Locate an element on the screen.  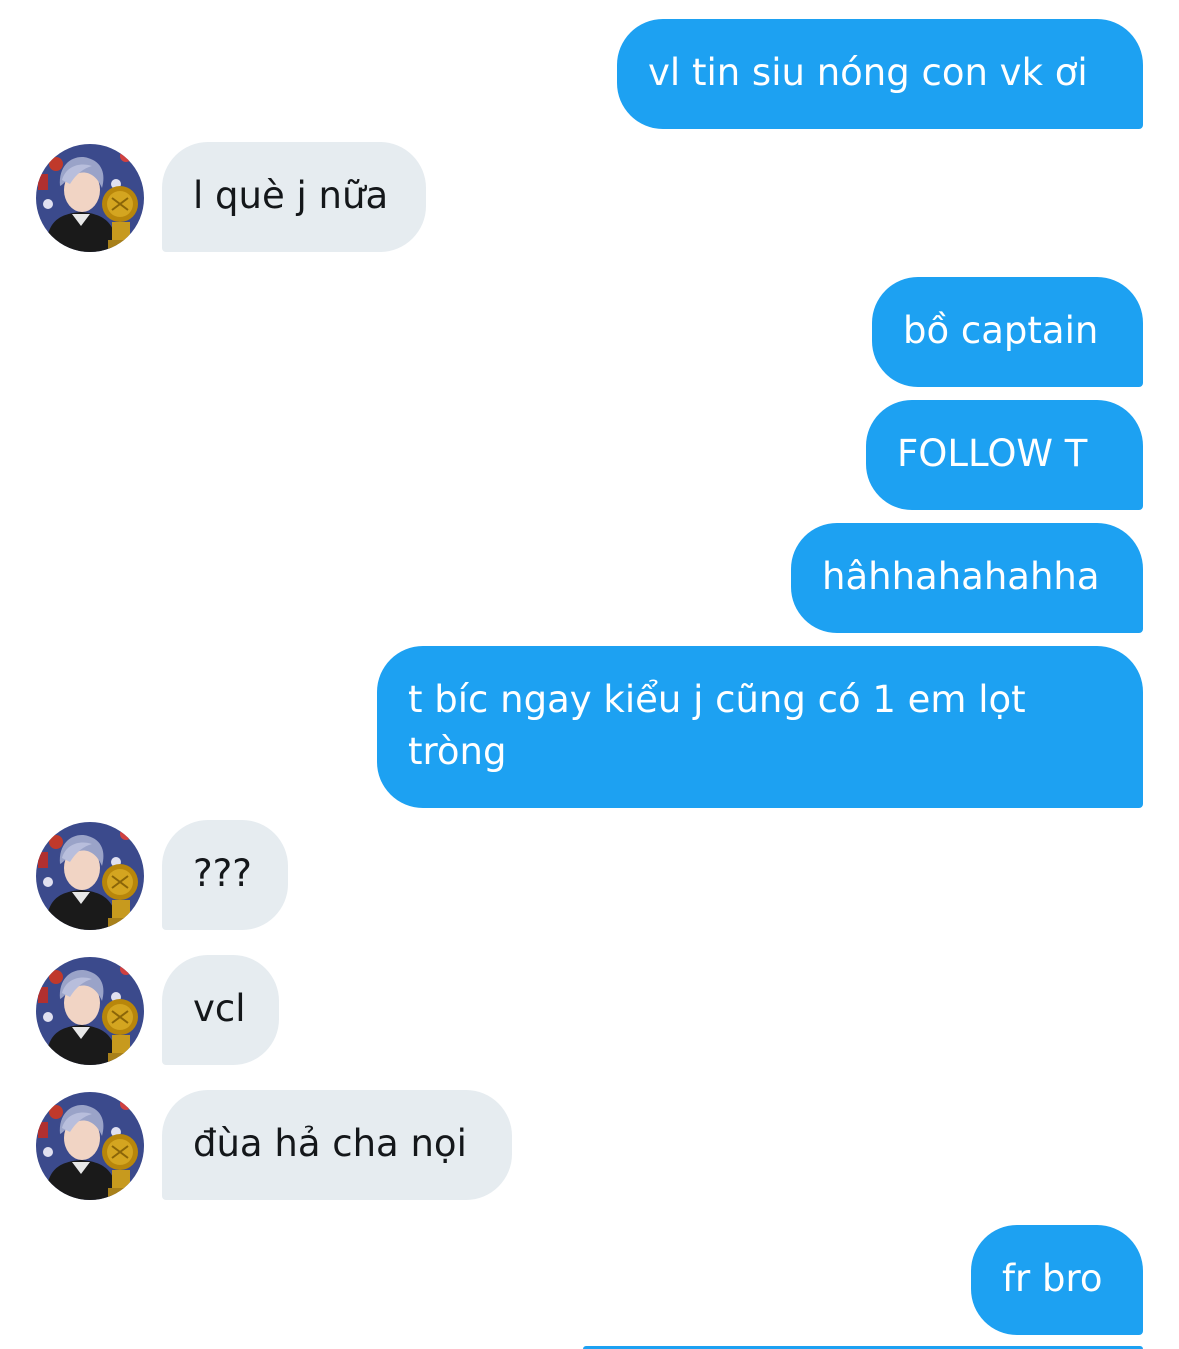
message-bubble-sent: FOLLOW T is located at coordinates (1004, 455).